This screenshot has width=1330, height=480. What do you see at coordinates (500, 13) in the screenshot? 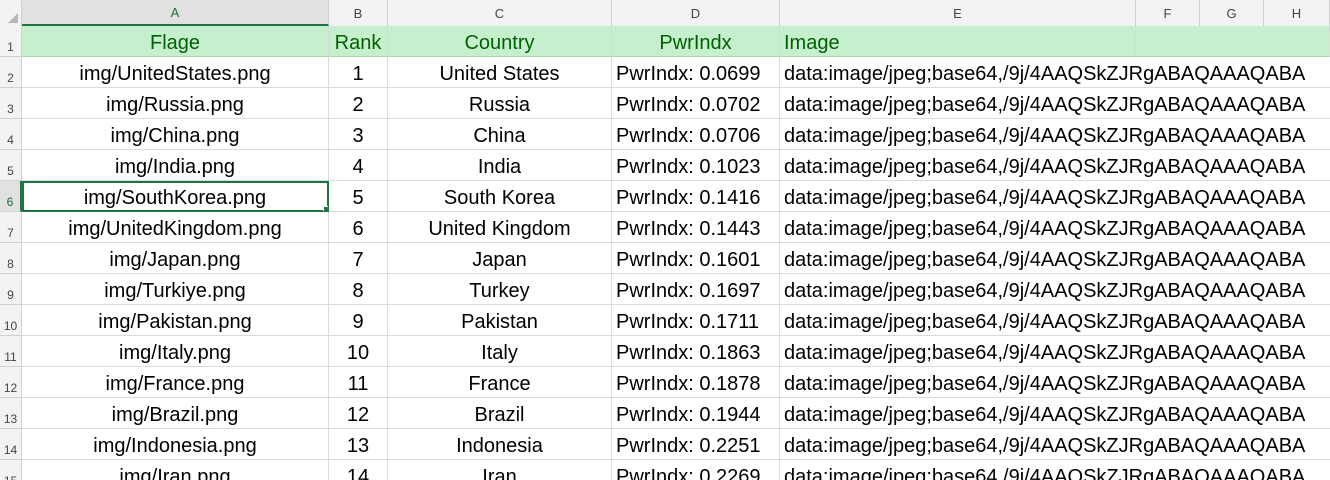
I see `column-header-c: C` at bounding box center [500, 13].